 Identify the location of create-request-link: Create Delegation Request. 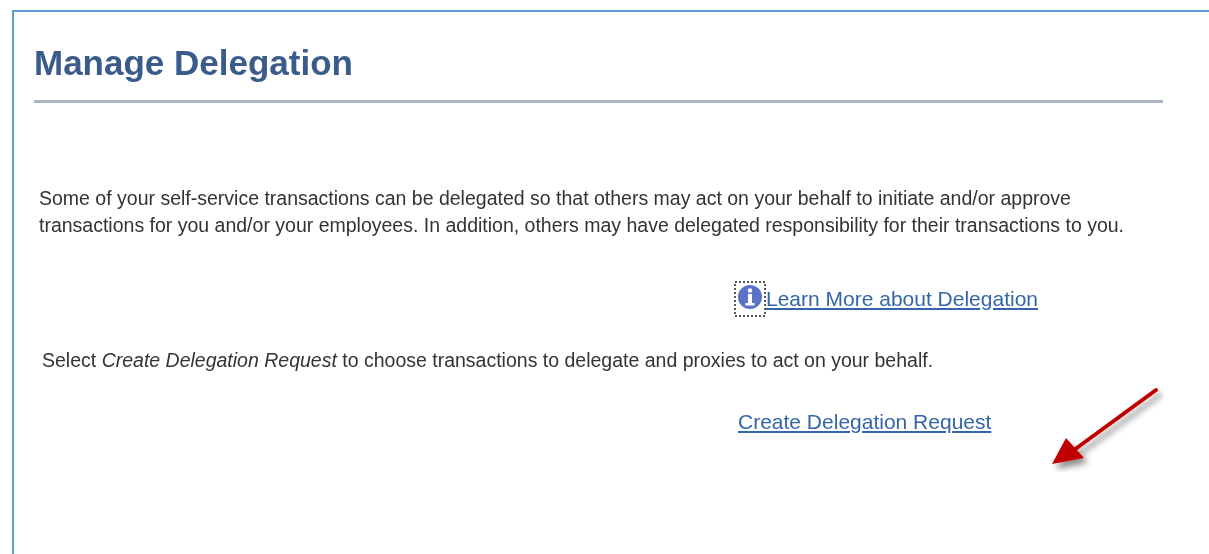
(865, 421).